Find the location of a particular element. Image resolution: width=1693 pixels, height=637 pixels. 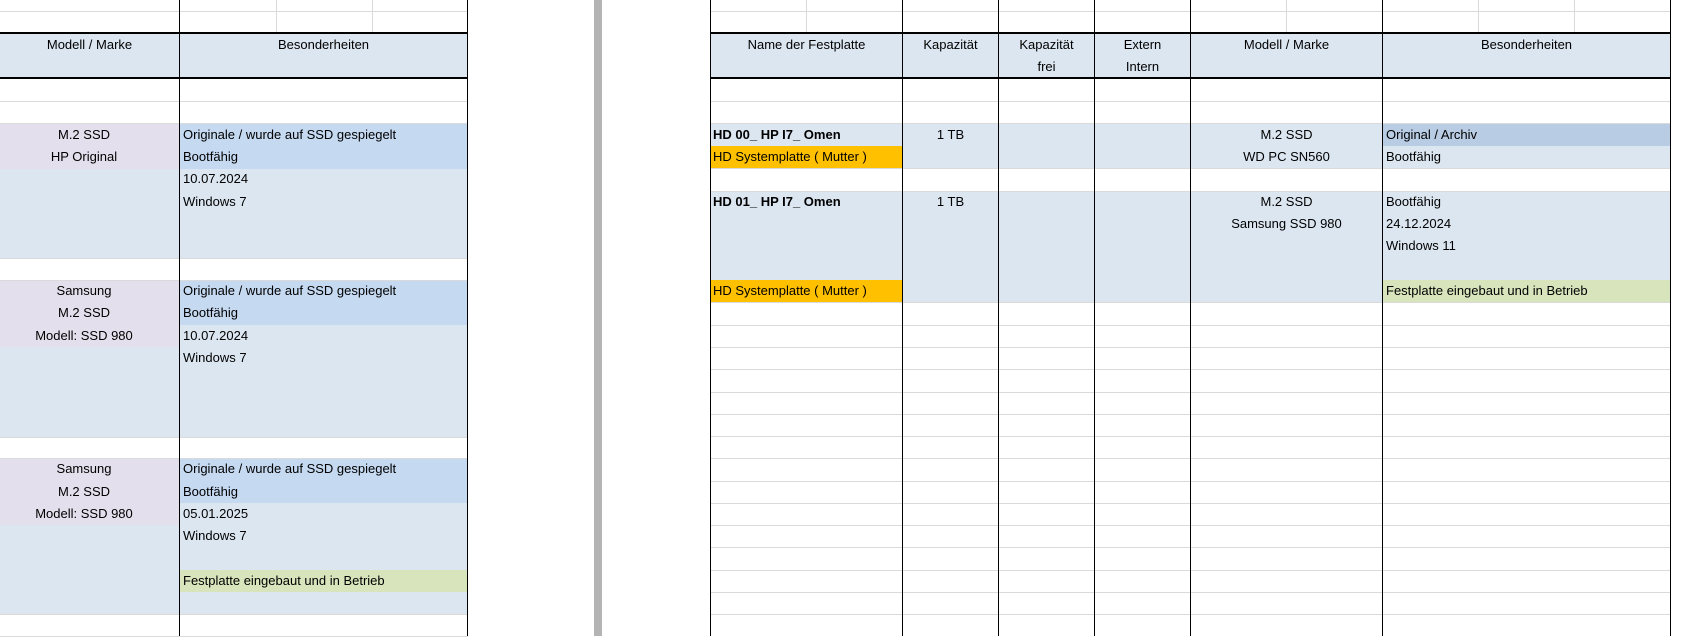

header-location: Intern is located at coordinates (1142, 67).